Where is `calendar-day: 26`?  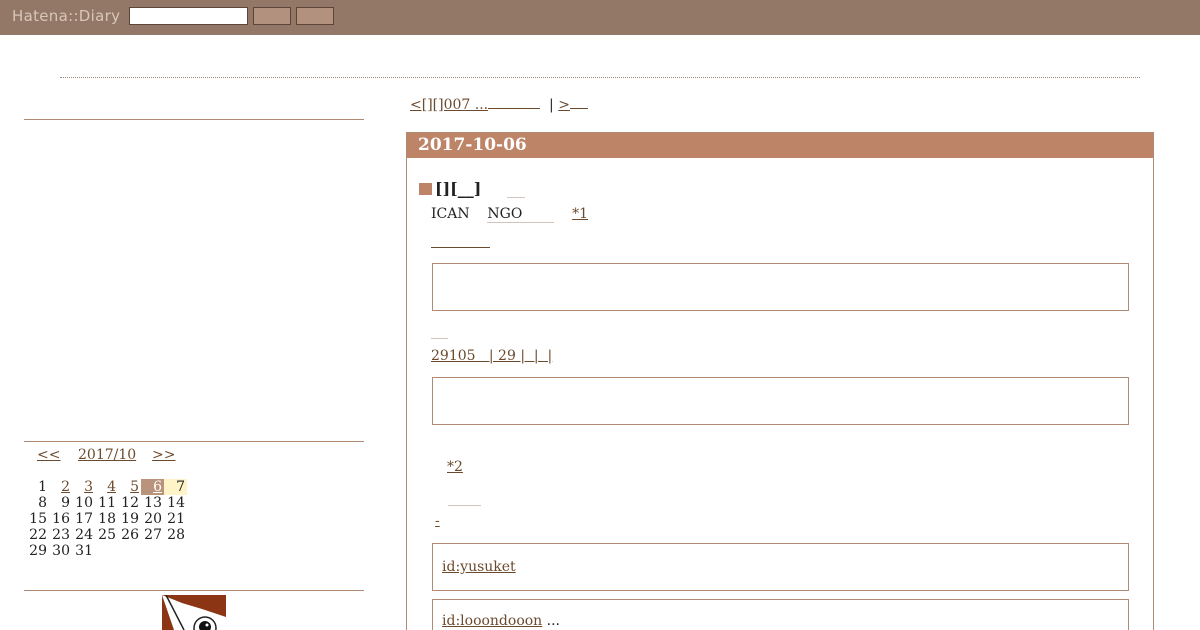
calendar-day: 26 is located at coordinates (130, 535).